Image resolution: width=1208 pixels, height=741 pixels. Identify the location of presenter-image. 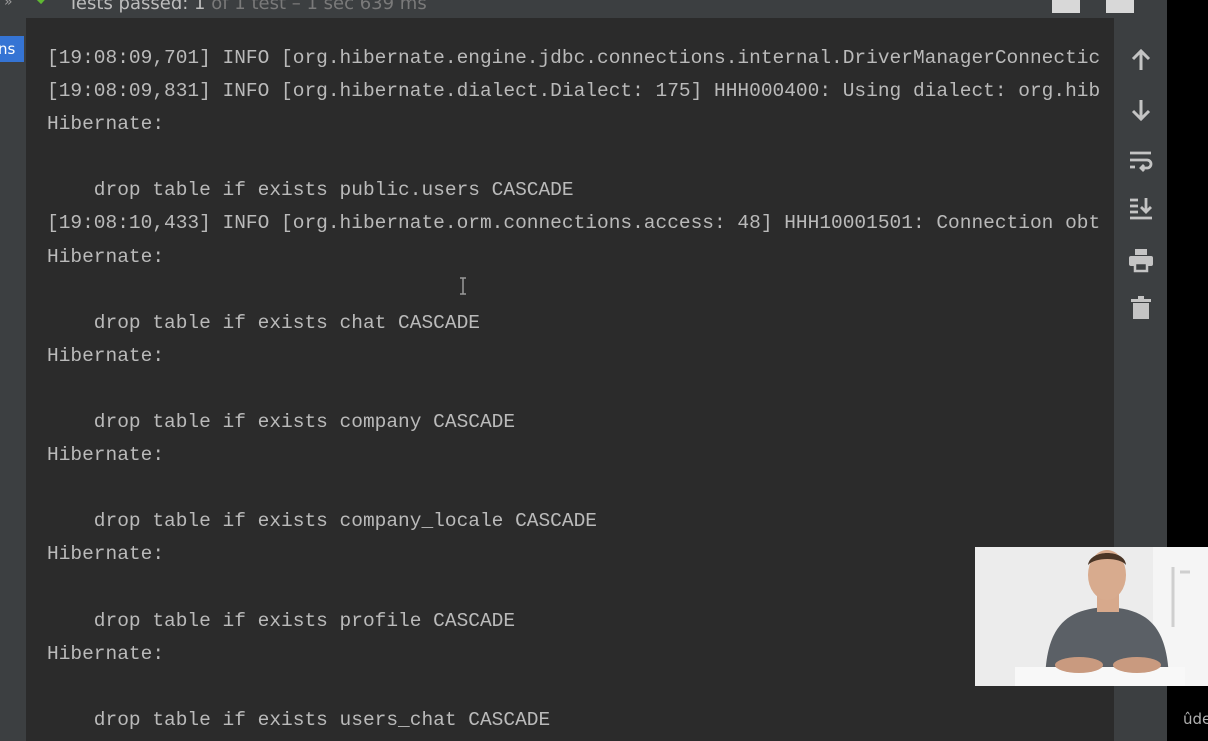
(1091, 616).